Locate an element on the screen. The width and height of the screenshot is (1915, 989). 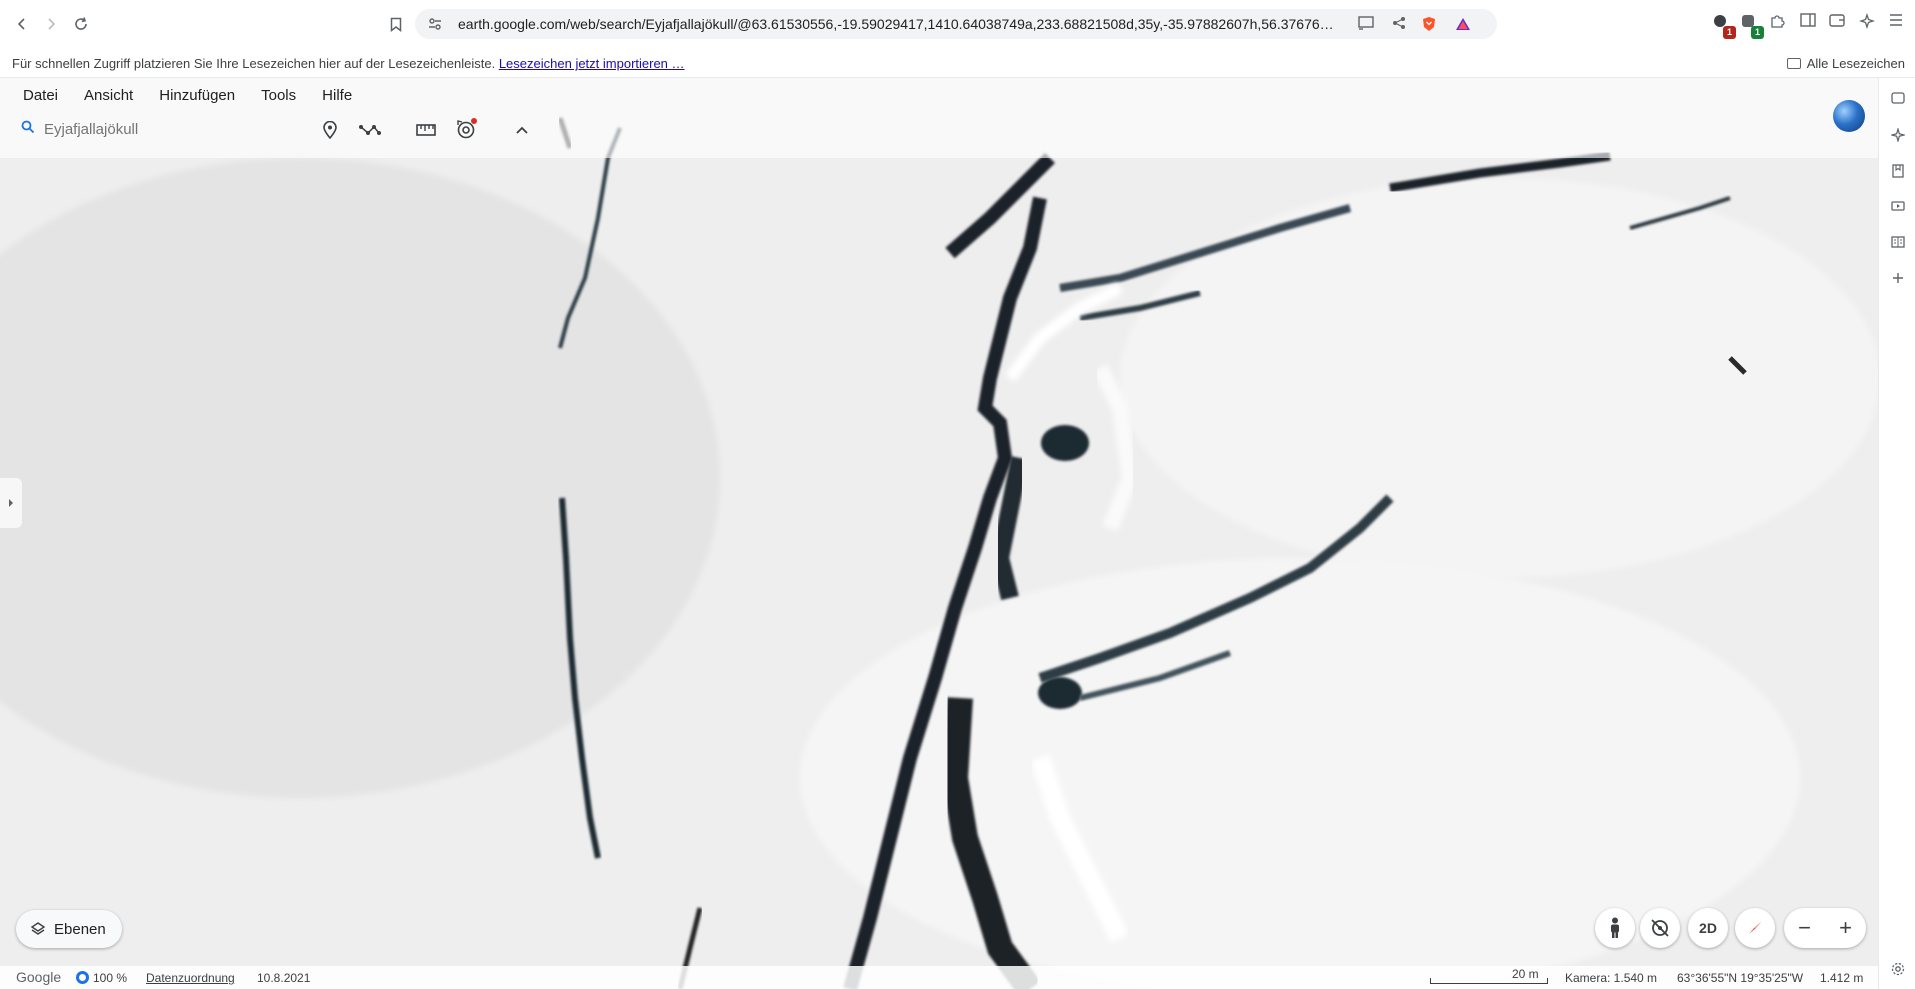
zoom-controls: − + is located at coordinates (1825, 928).